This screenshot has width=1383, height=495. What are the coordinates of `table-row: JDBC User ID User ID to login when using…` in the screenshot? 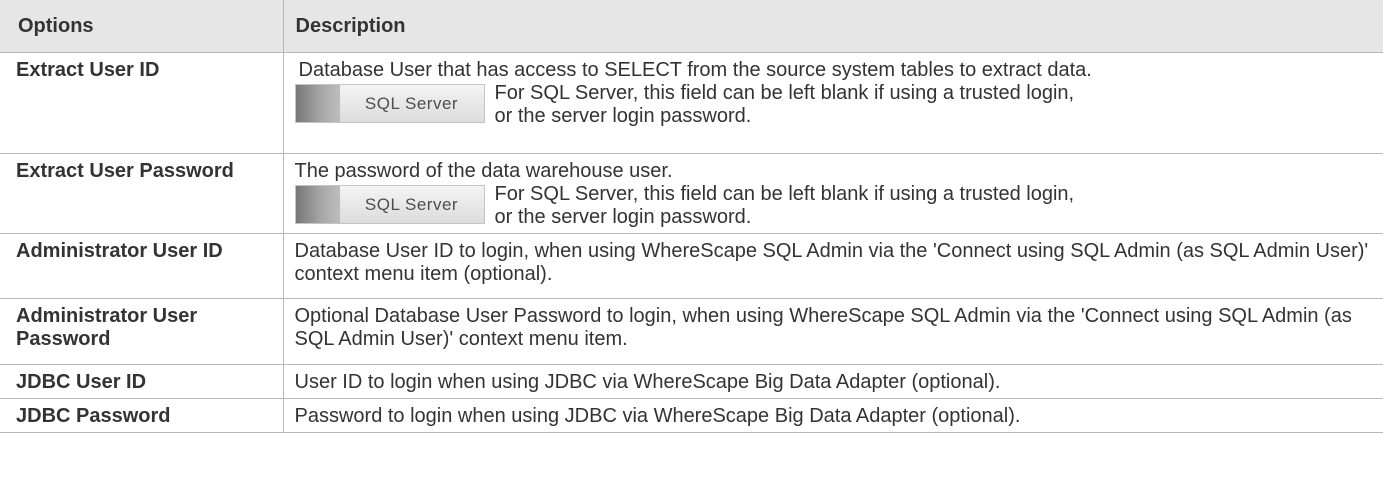 It's located at (691, 381).